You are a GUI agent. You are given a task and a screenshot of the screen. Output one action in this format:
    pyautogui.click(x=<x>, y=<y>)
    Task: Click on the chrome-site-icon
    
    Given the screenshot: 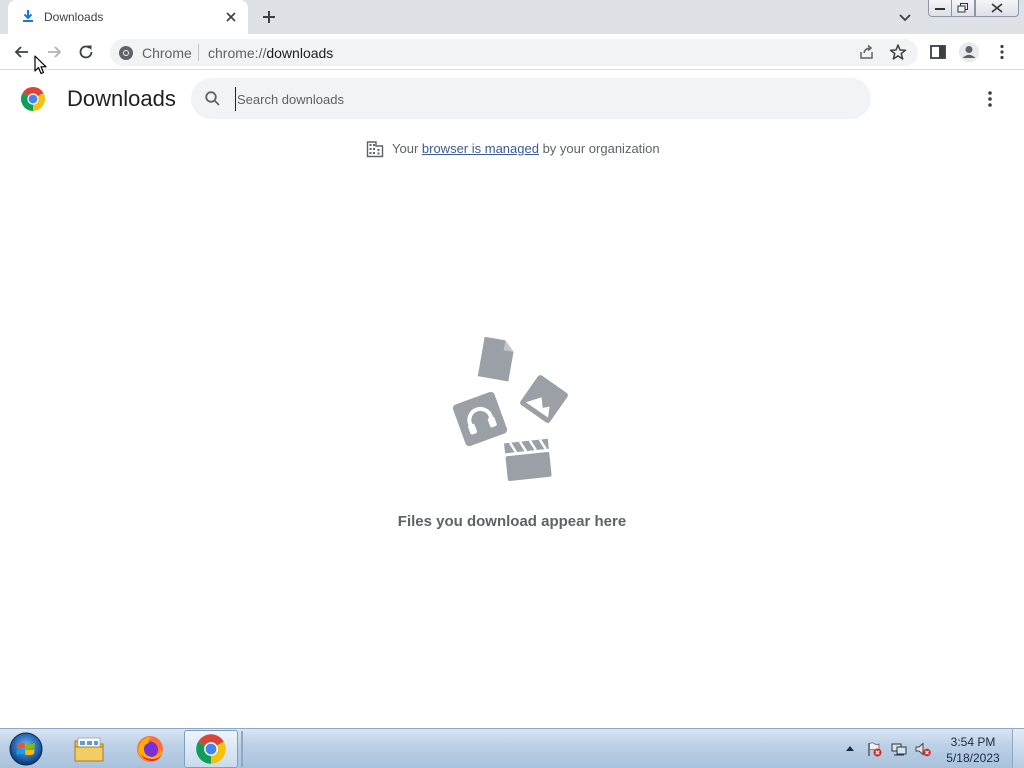 What is the action you would take?
    pyautogui.click(x=126, y=53)
    